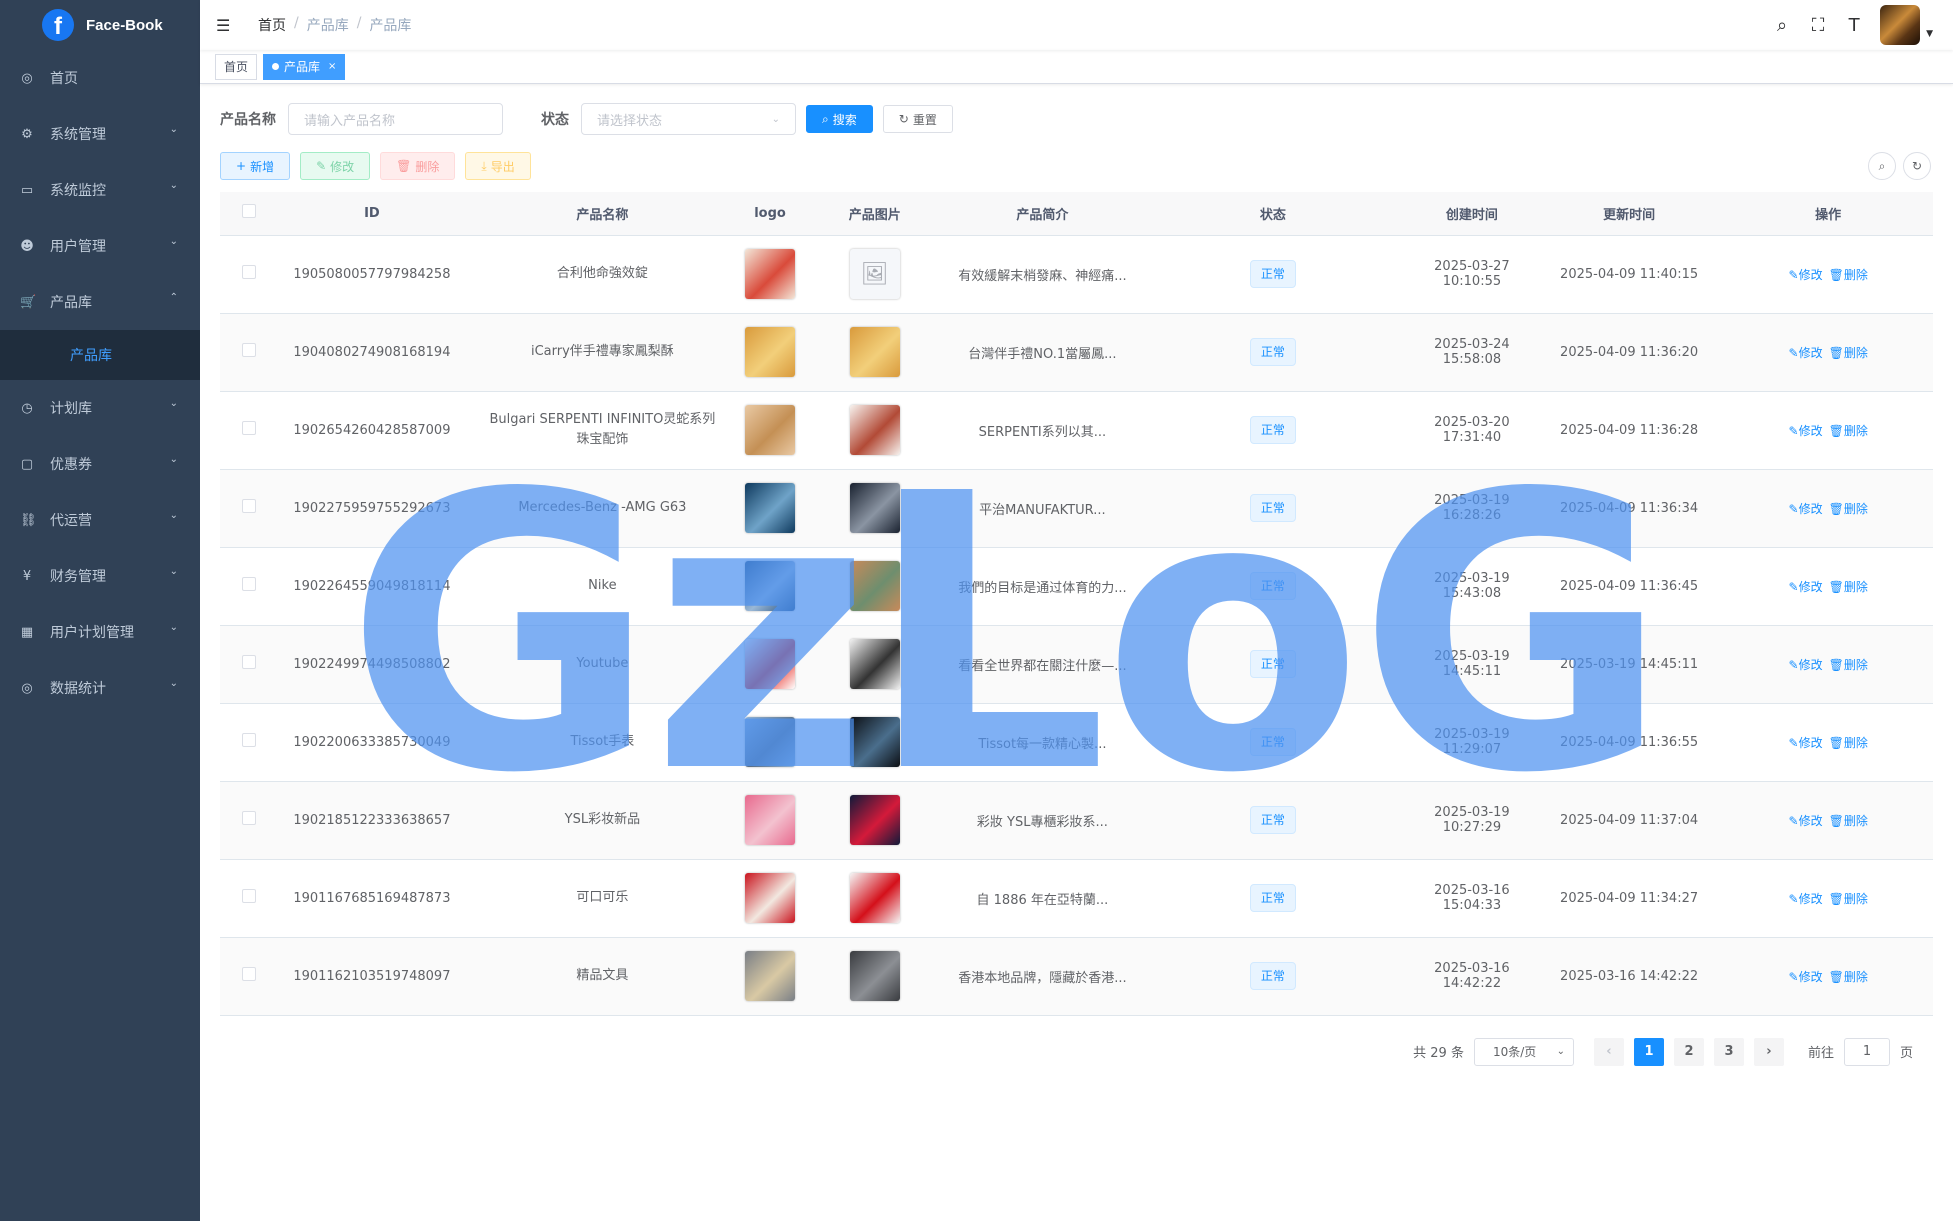 This screenshot has height=1221, width=1953. I want to click on sidebar-item: ⛓ 代运营 ⌄, so click(100, 520).